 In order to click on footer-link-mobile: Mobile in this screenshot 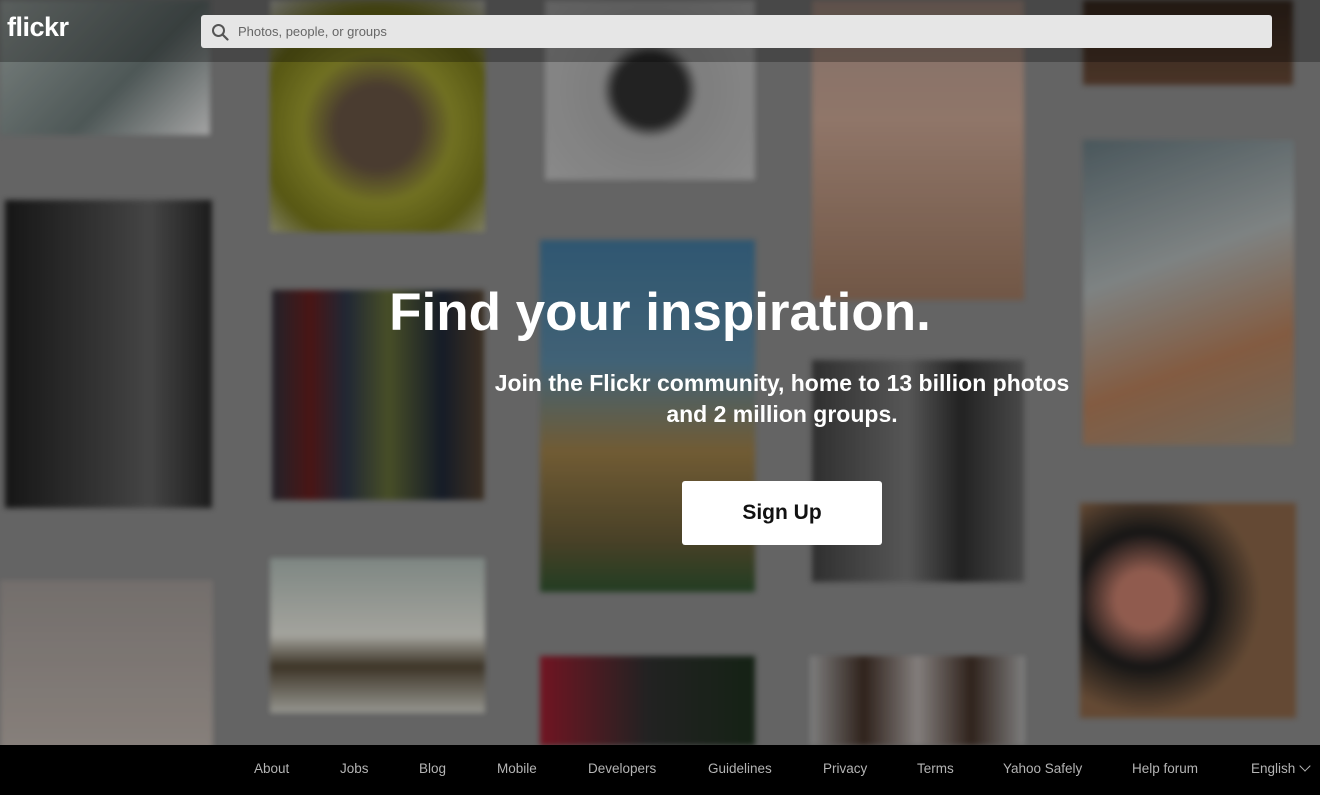, I will do `click(517, 768)`.